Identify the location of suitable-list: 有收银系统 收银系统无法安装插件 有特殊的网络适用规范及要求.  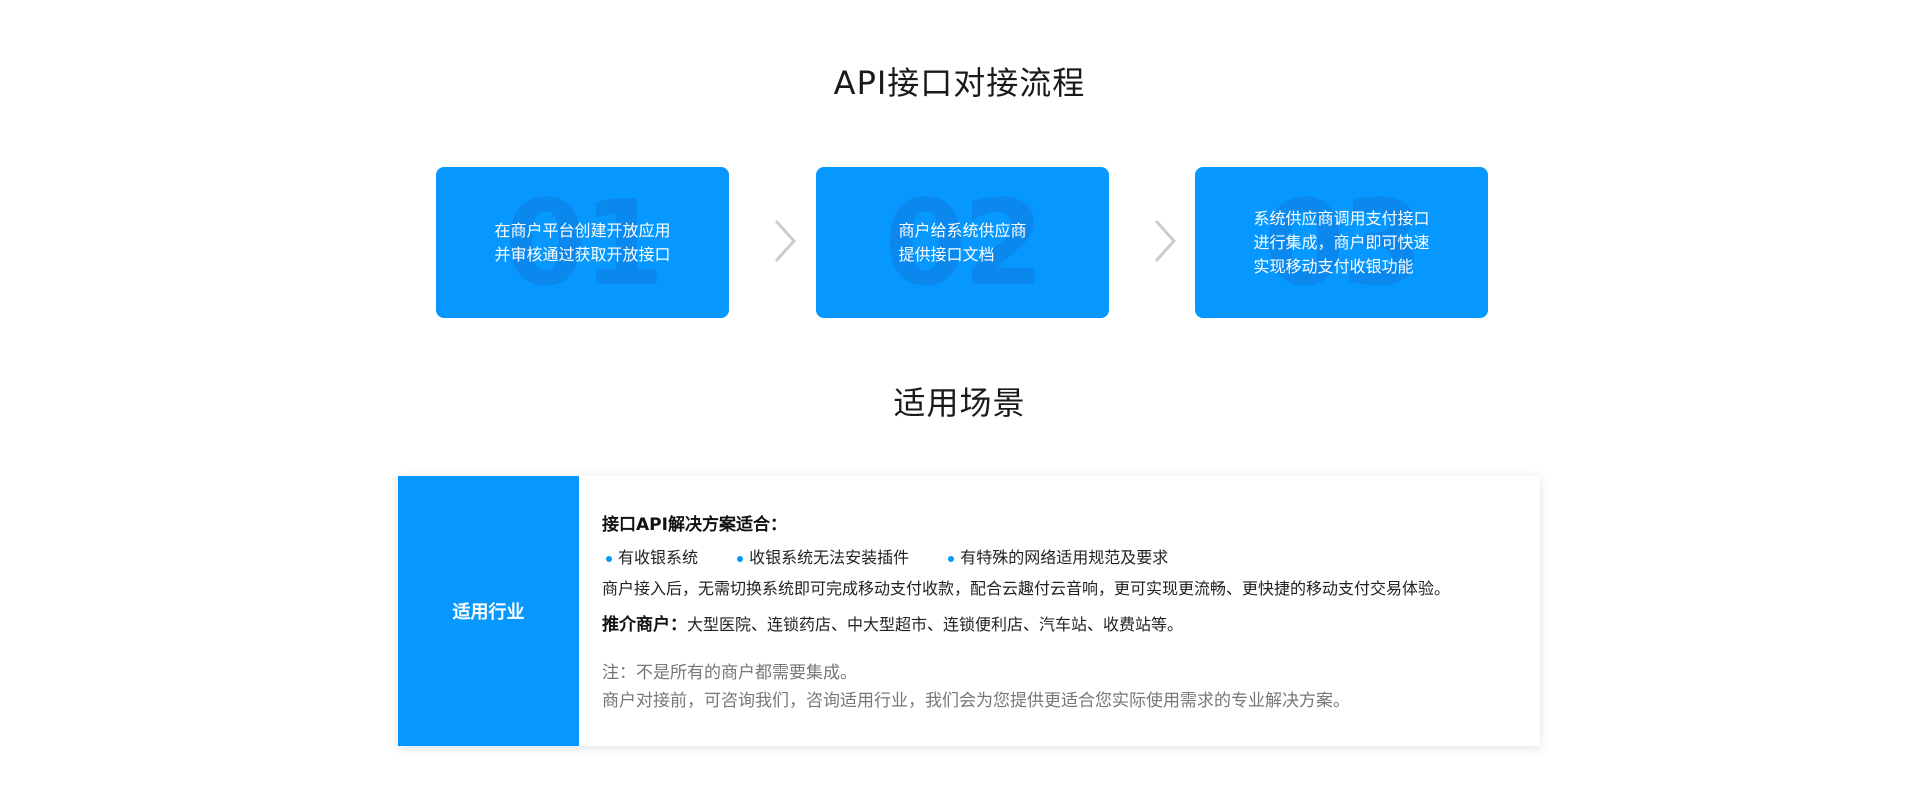
(1061, 558).